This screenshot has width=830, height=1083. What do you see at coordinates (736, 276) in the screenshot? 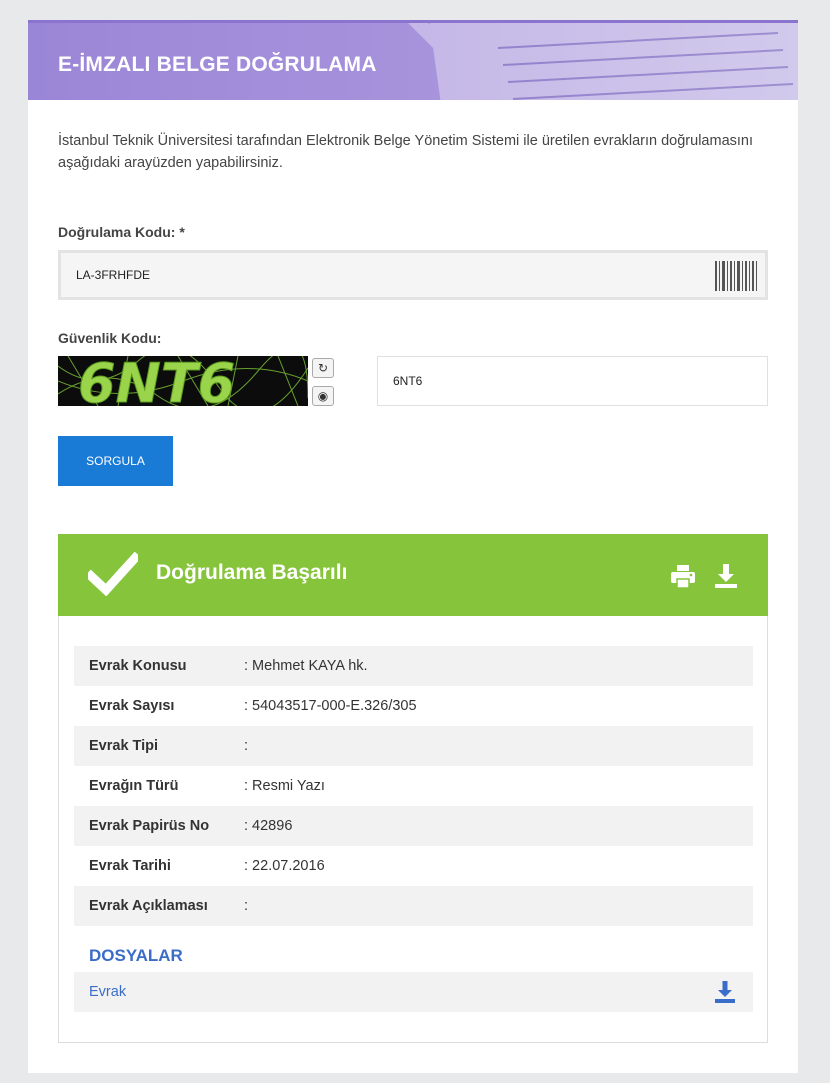
I see `barcode-icon` at bounding box center [736, 276].